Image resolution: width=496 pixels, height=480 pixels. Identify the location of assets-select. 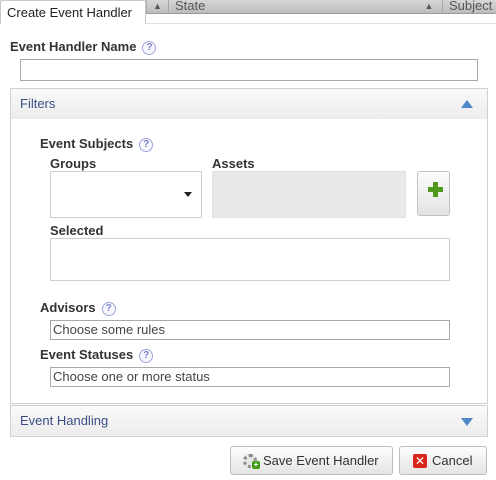
(309, 194).